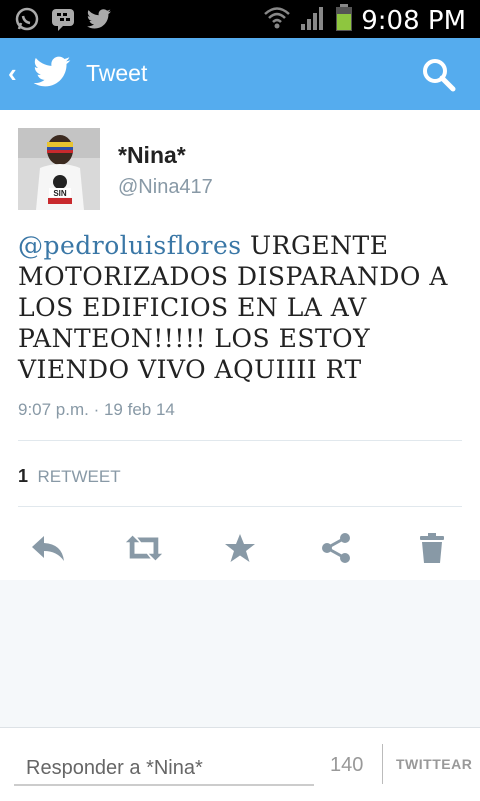  Describe the element at coordinates (99, 19) in the screenshot. I see `twitter-icon` at that location.